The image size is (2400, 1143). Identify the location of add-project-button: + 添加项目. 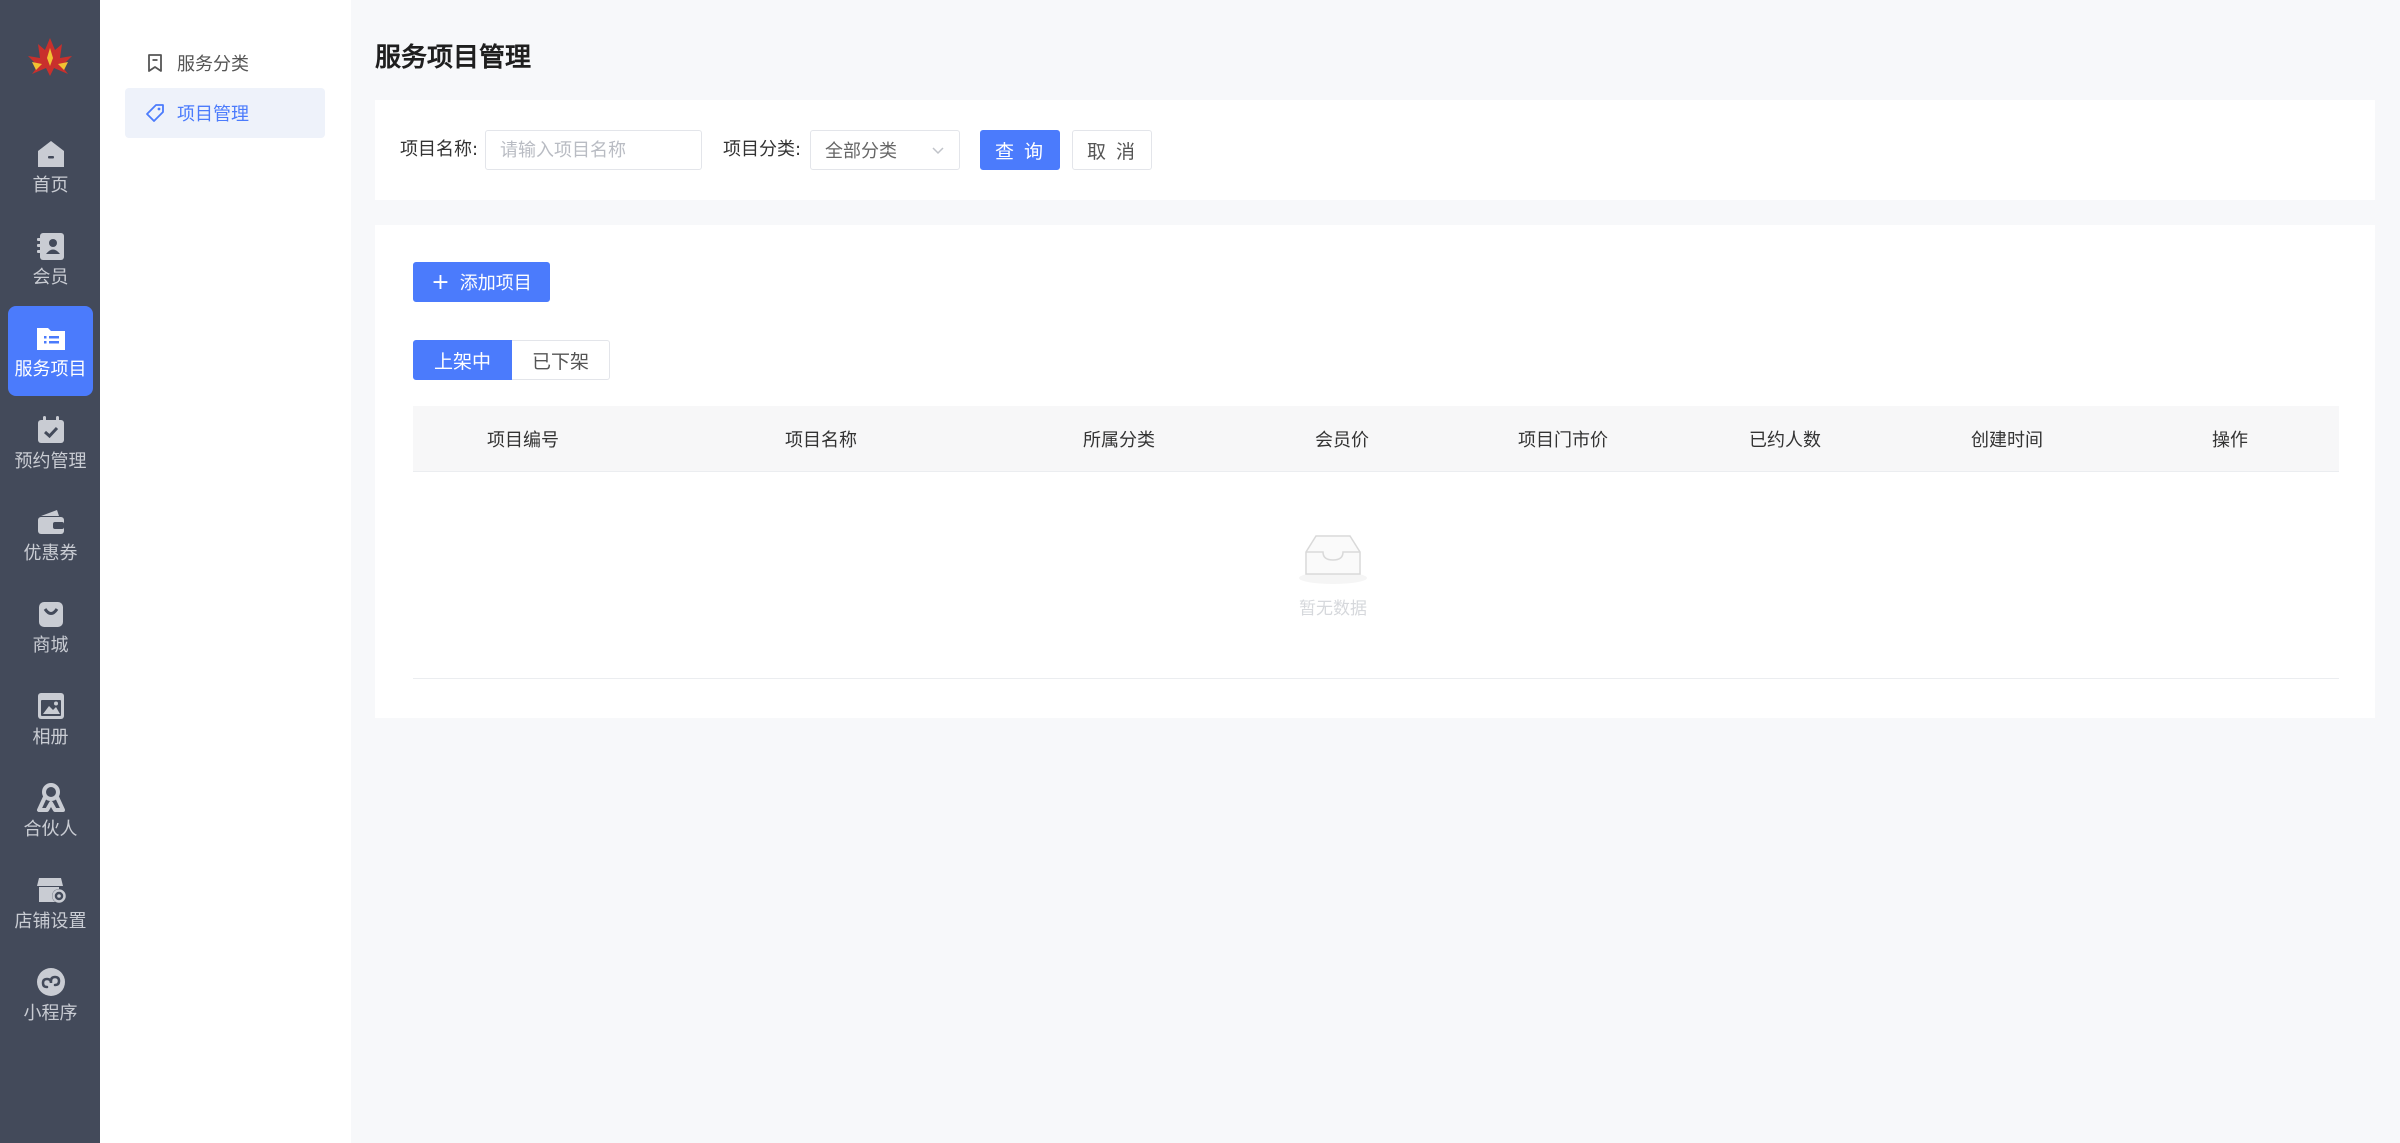
(481, 282).